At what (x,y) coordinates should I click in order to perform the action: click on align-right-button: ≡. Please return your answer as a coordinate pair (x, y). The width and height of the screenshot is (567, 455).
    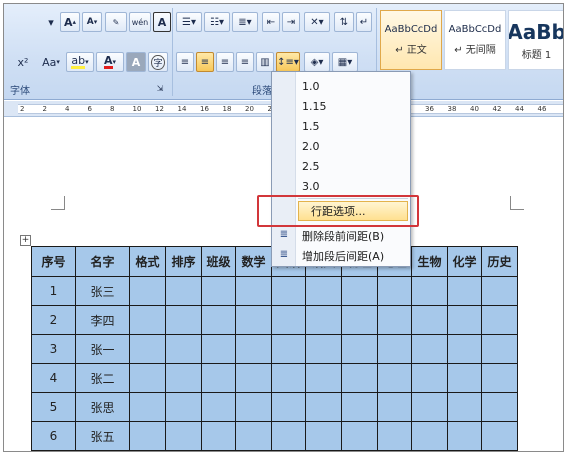
    Looking at the image, I should click on (225, 62).